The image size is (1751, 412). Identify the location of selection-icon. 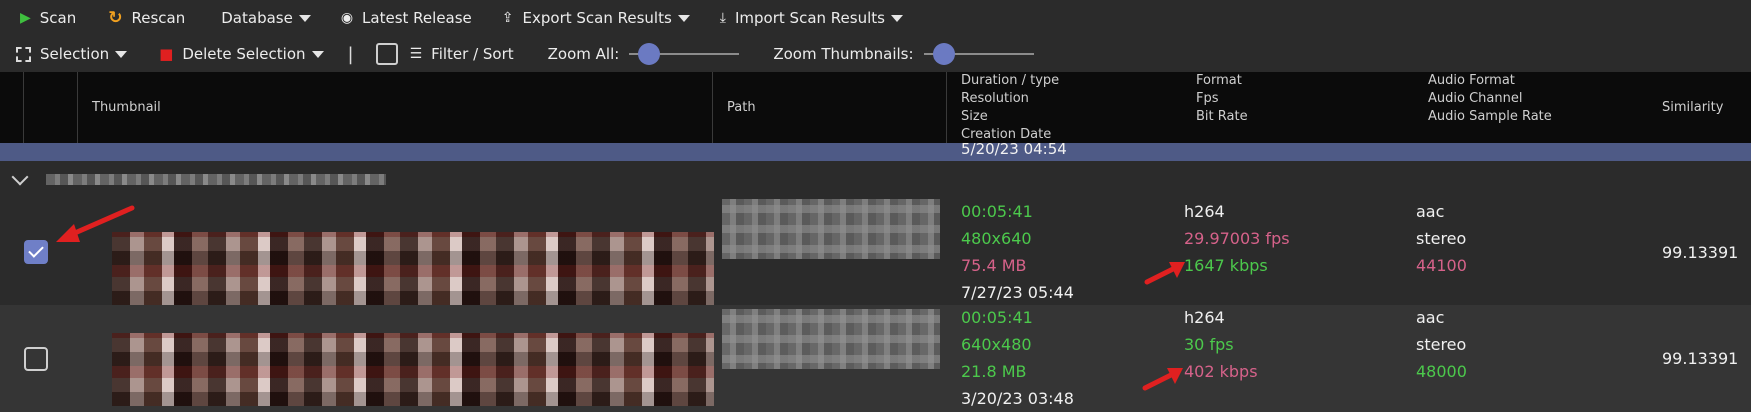
(23, 54).